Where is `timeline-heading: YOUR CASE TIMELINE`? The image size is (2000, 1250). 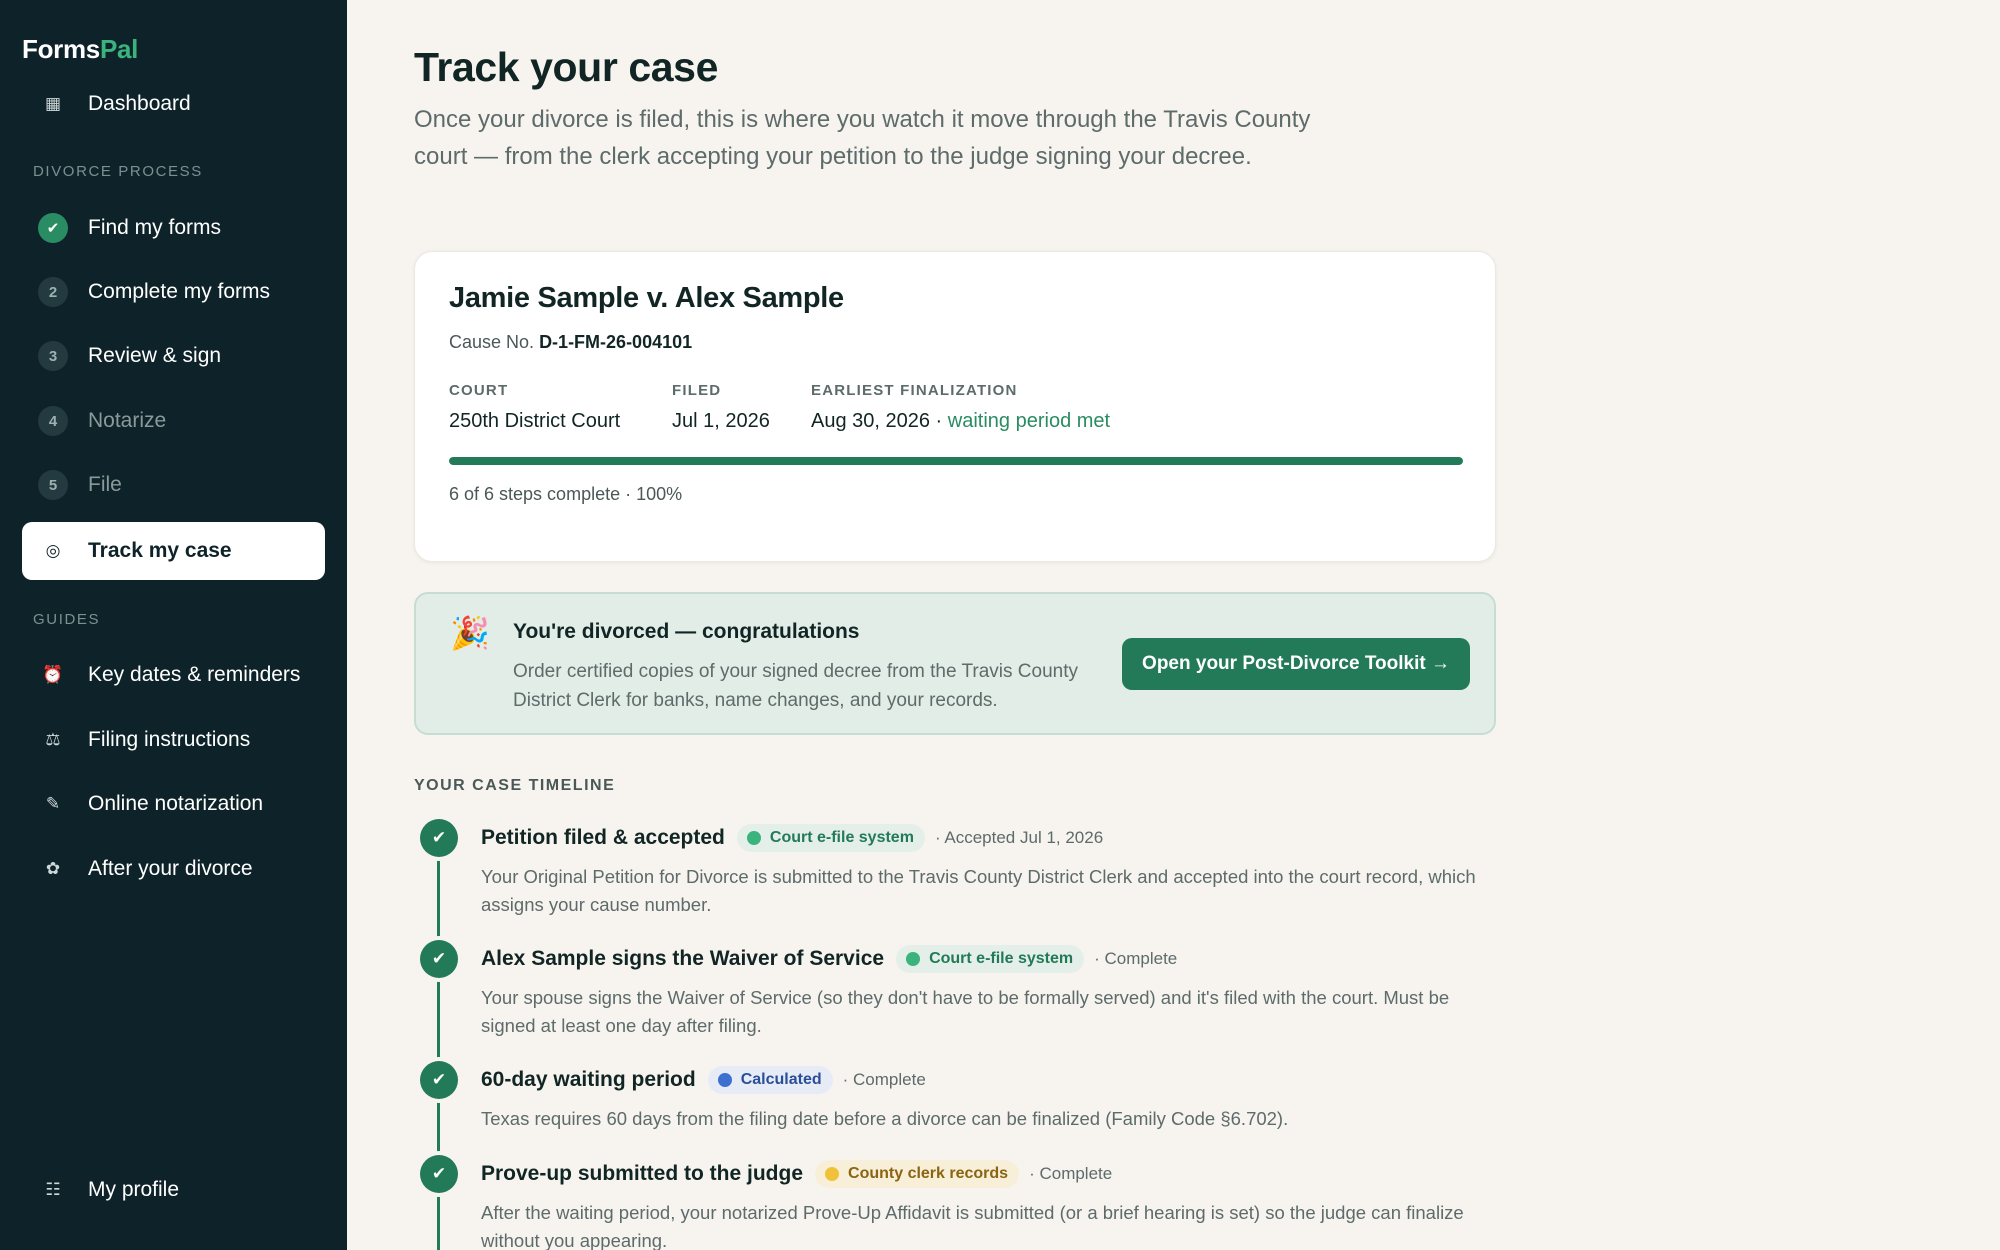
timeline-heading: YOUR CASE TIMELINE is located at coordinates (515, 785).